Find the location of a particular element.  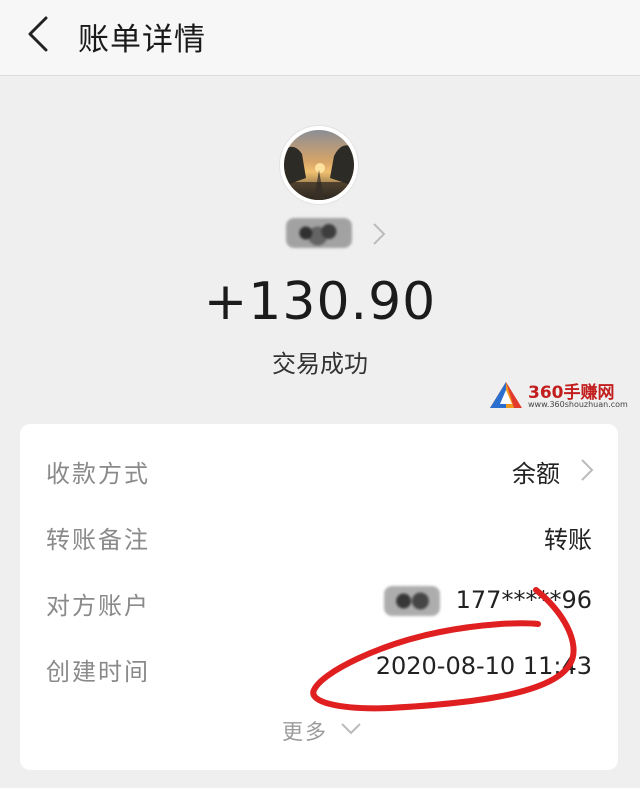

row-label: 对方账户 is located at coordinates (98, 606).